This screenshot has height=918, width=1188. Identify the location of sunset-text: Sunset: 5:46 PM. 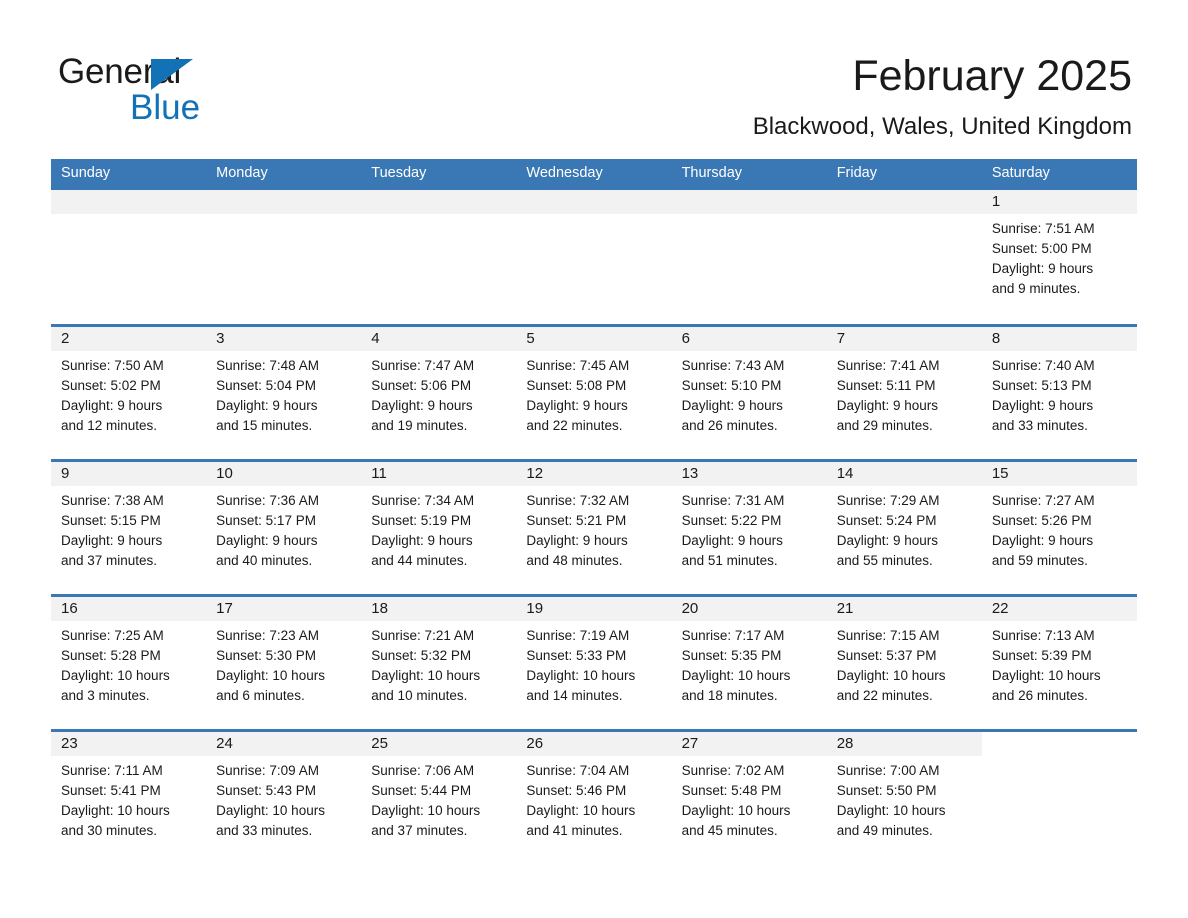
(576, 790).